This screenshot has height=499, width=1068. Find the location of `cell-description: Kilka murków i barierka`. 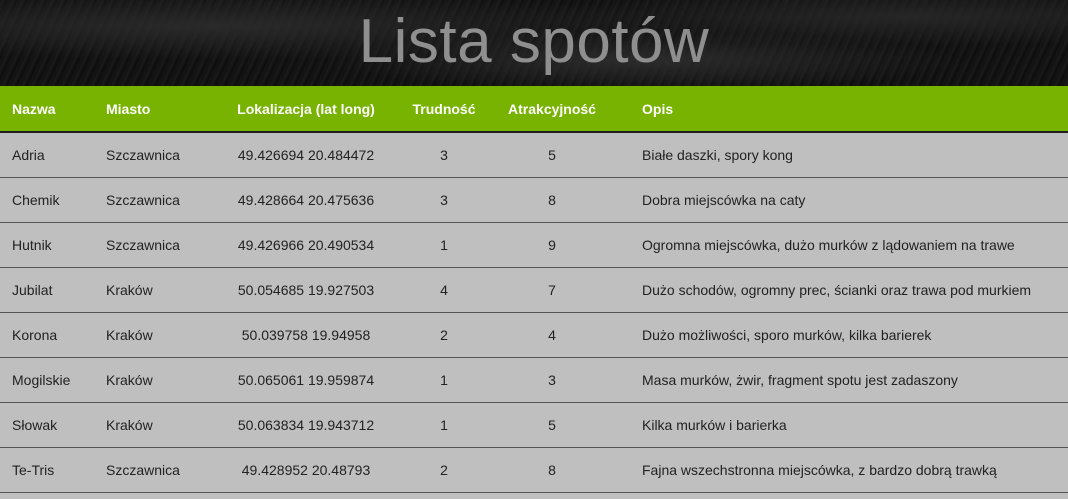

cell-description: Kilka murków i barierka is located at coordinates (714, 424).